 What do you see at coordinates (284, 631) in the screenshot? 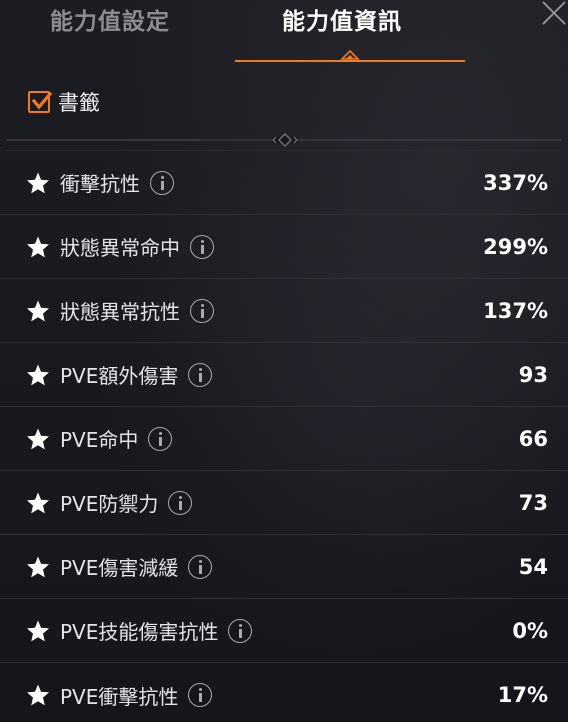
I see `stat-row: PVE技能傷害抗性 0%` at bounding box center [284, 631].